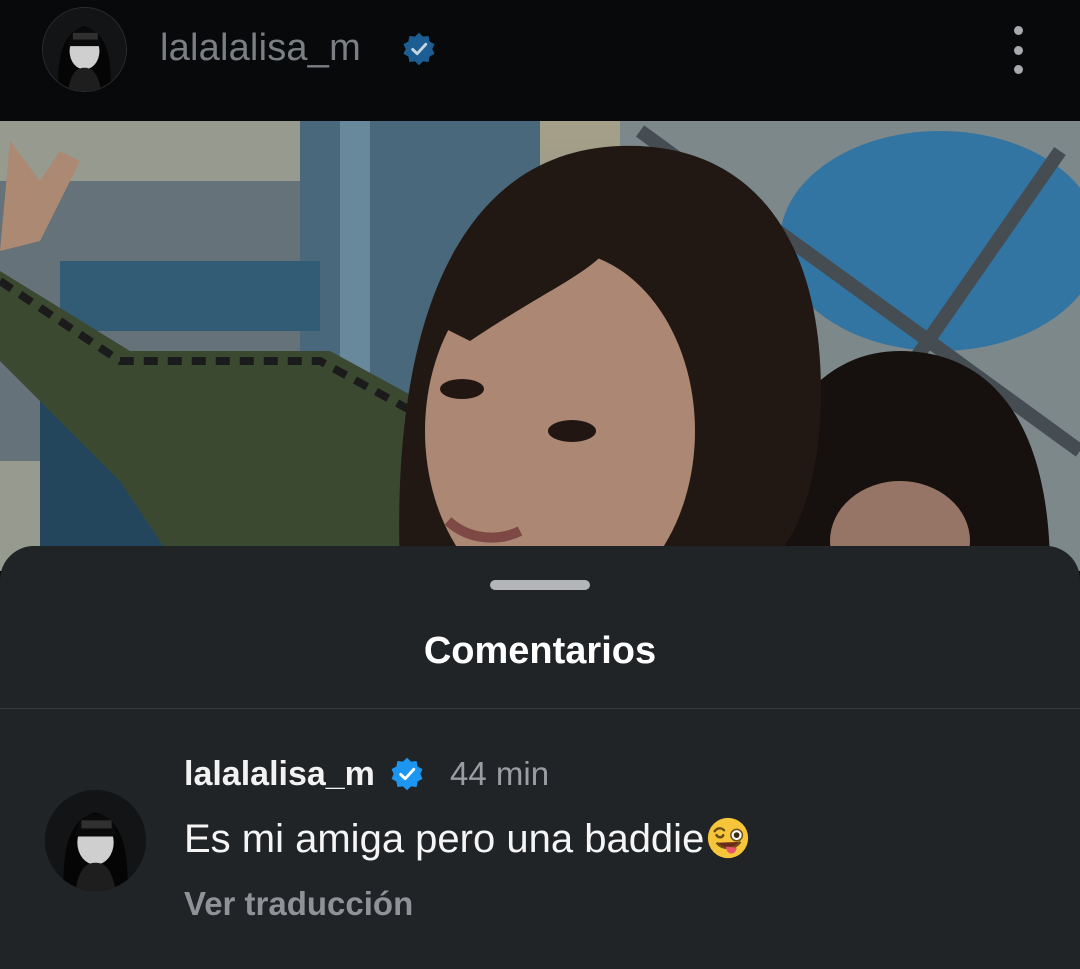  I want to click on see-translation-link: Ver traducción, so click(298, 904).